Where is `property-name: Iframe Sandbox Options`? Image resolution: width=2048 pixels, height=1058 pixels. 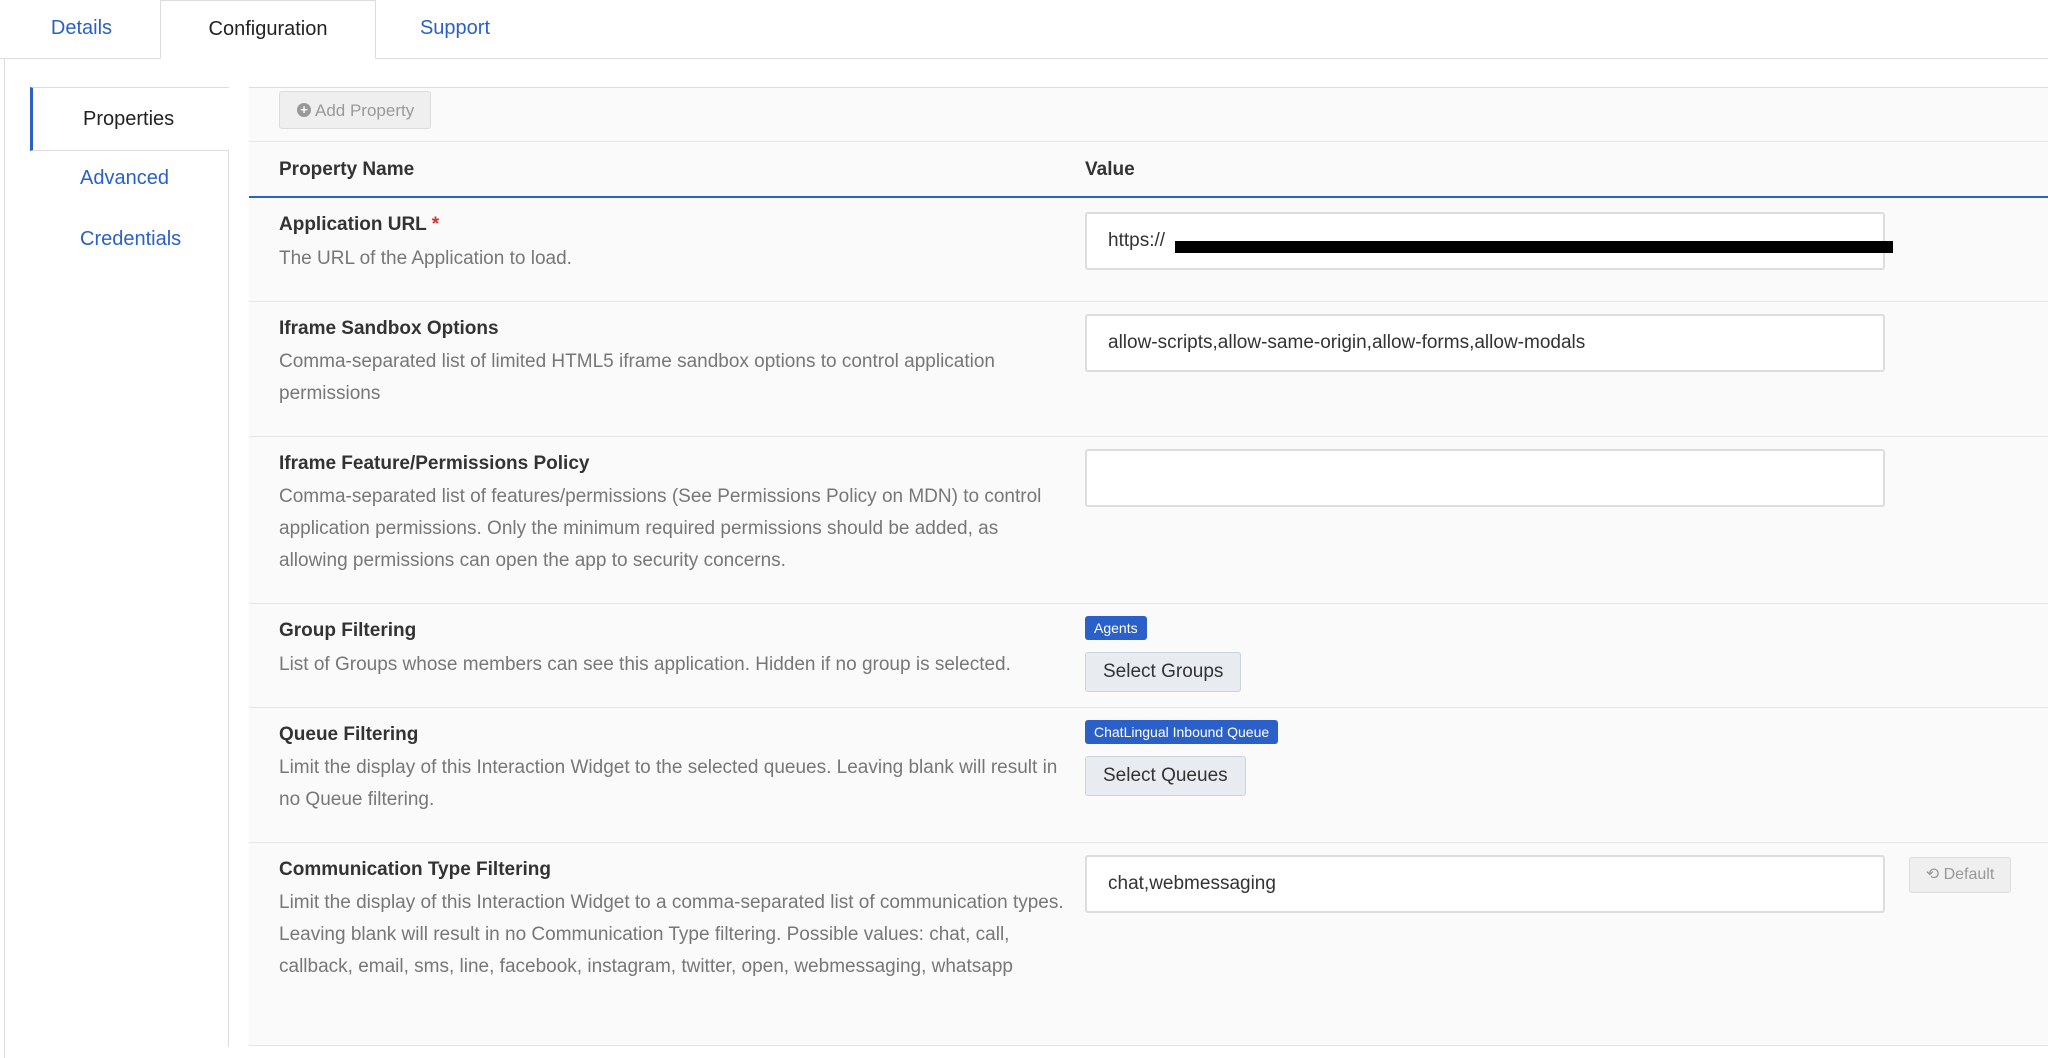 property-name: Iframe Sandbox Options is located at coordinates (389, 328).